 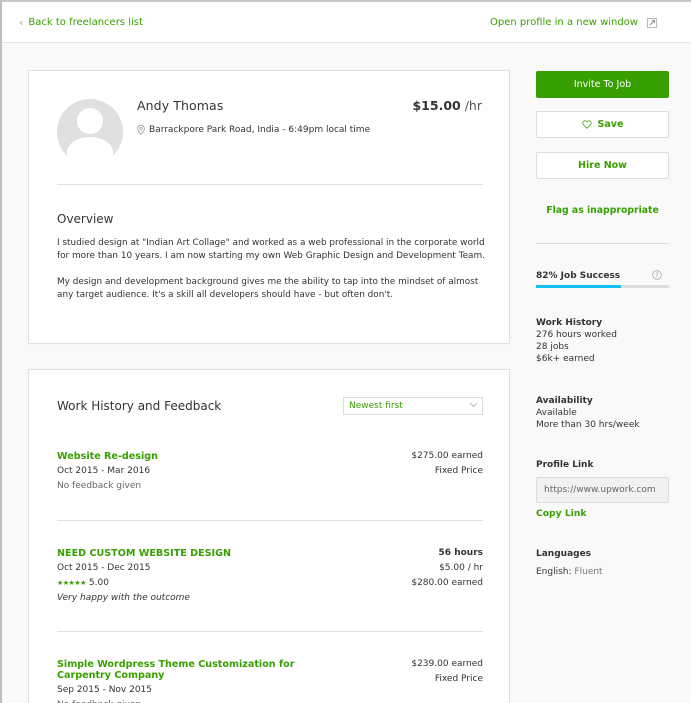 What do you see at coordinates (602, 490) in the screenshot?
I see `profile-link-field: https://www.upwork.com` at bounding box center [602, 490].